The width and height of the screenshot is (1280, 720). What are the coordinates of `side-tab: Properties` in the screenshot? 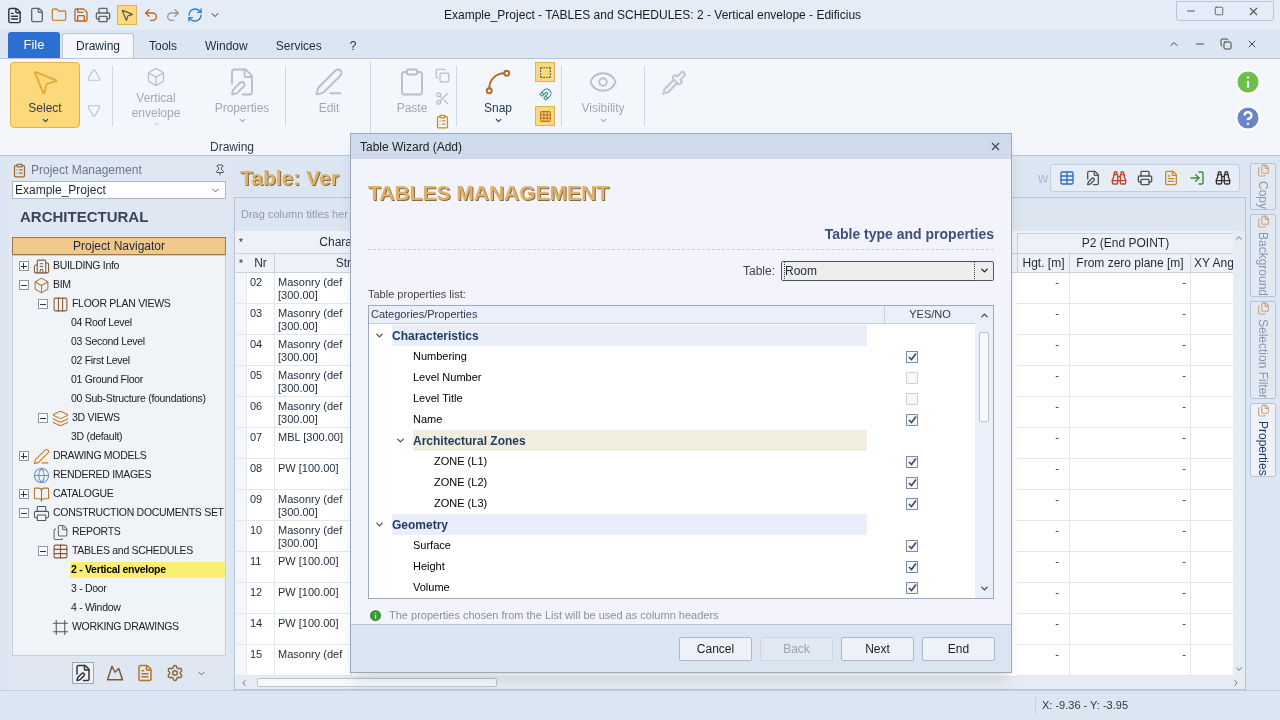 It's located at (1263, 440).